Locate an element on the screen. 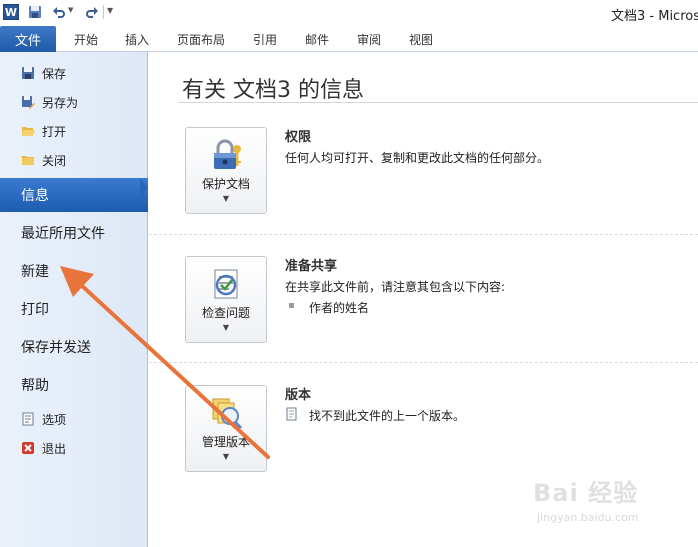  tab-home: 开始 is located at coordinates (86, 39).